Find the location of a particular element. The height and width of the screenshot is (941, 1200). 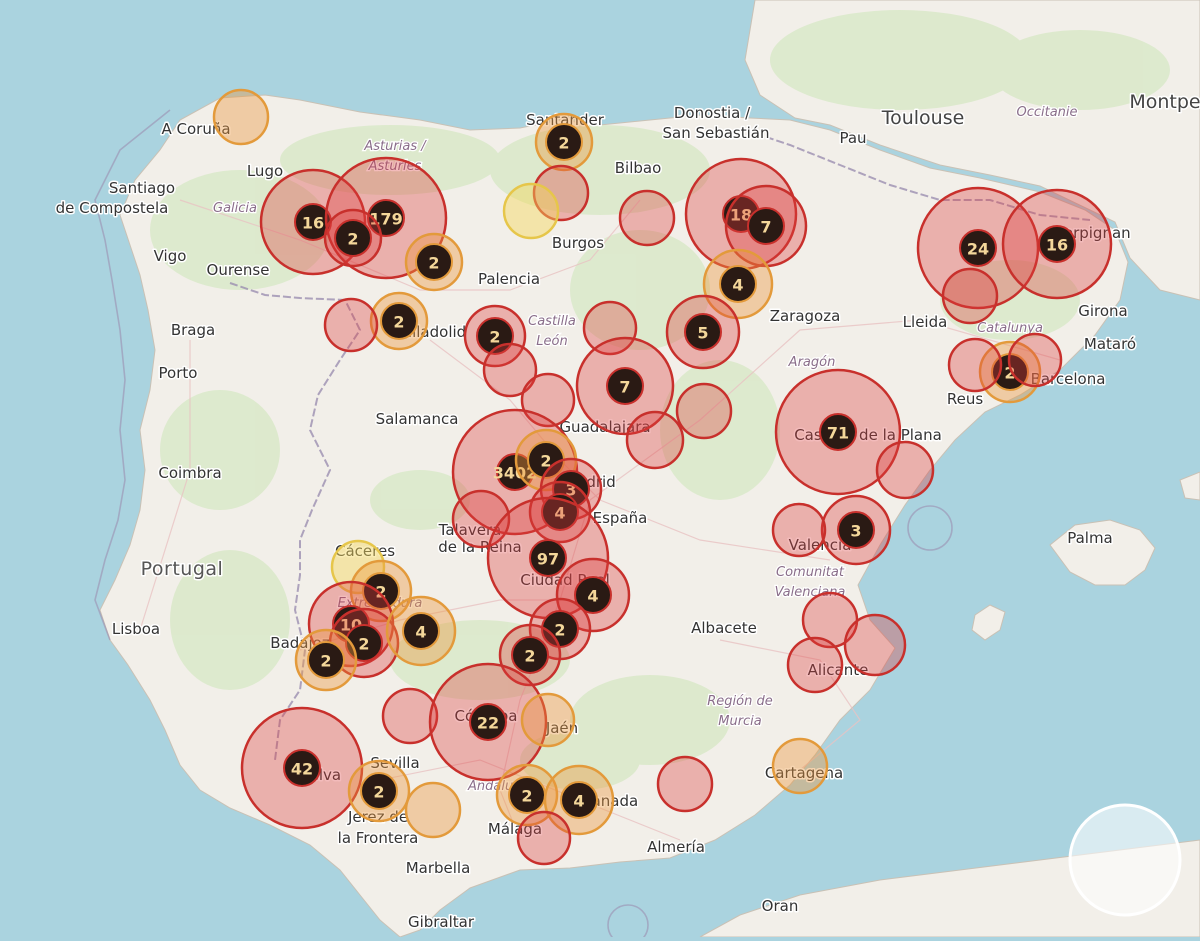

region-label-aragon: Aragón is located at coordinates (812, 362).